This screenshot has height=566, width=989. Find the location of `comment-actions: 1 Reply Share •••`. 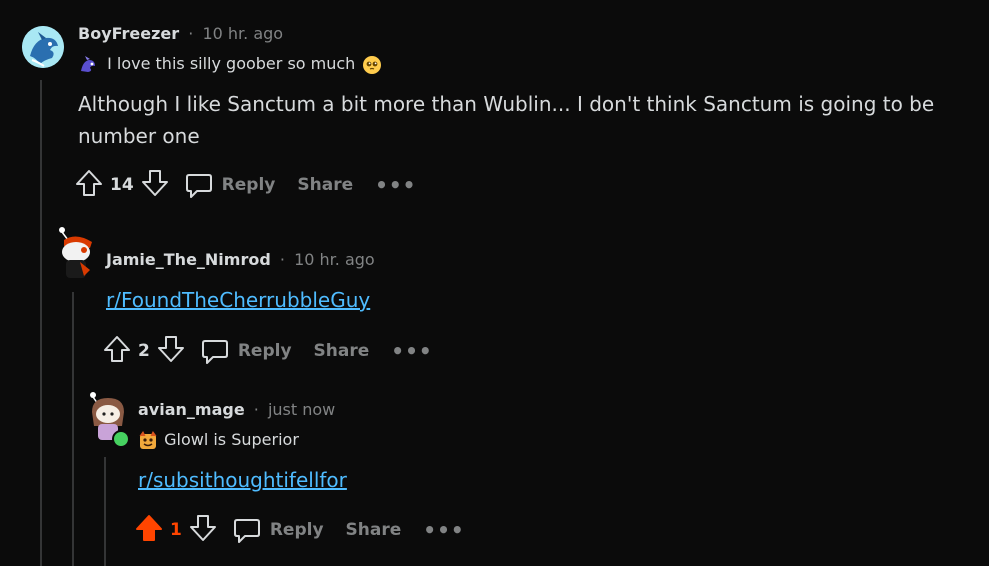

comment-actions: 1 Reply Share ••• is located at coordinates (299, 530).